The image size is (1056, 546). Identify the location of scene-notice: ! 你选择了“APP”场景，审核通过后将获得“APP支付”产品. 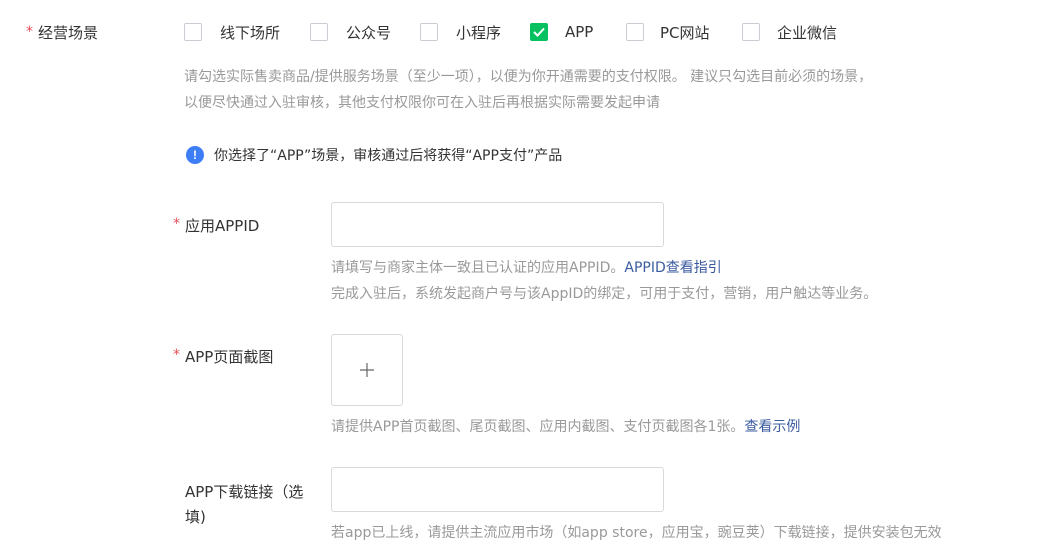
(374, 155).